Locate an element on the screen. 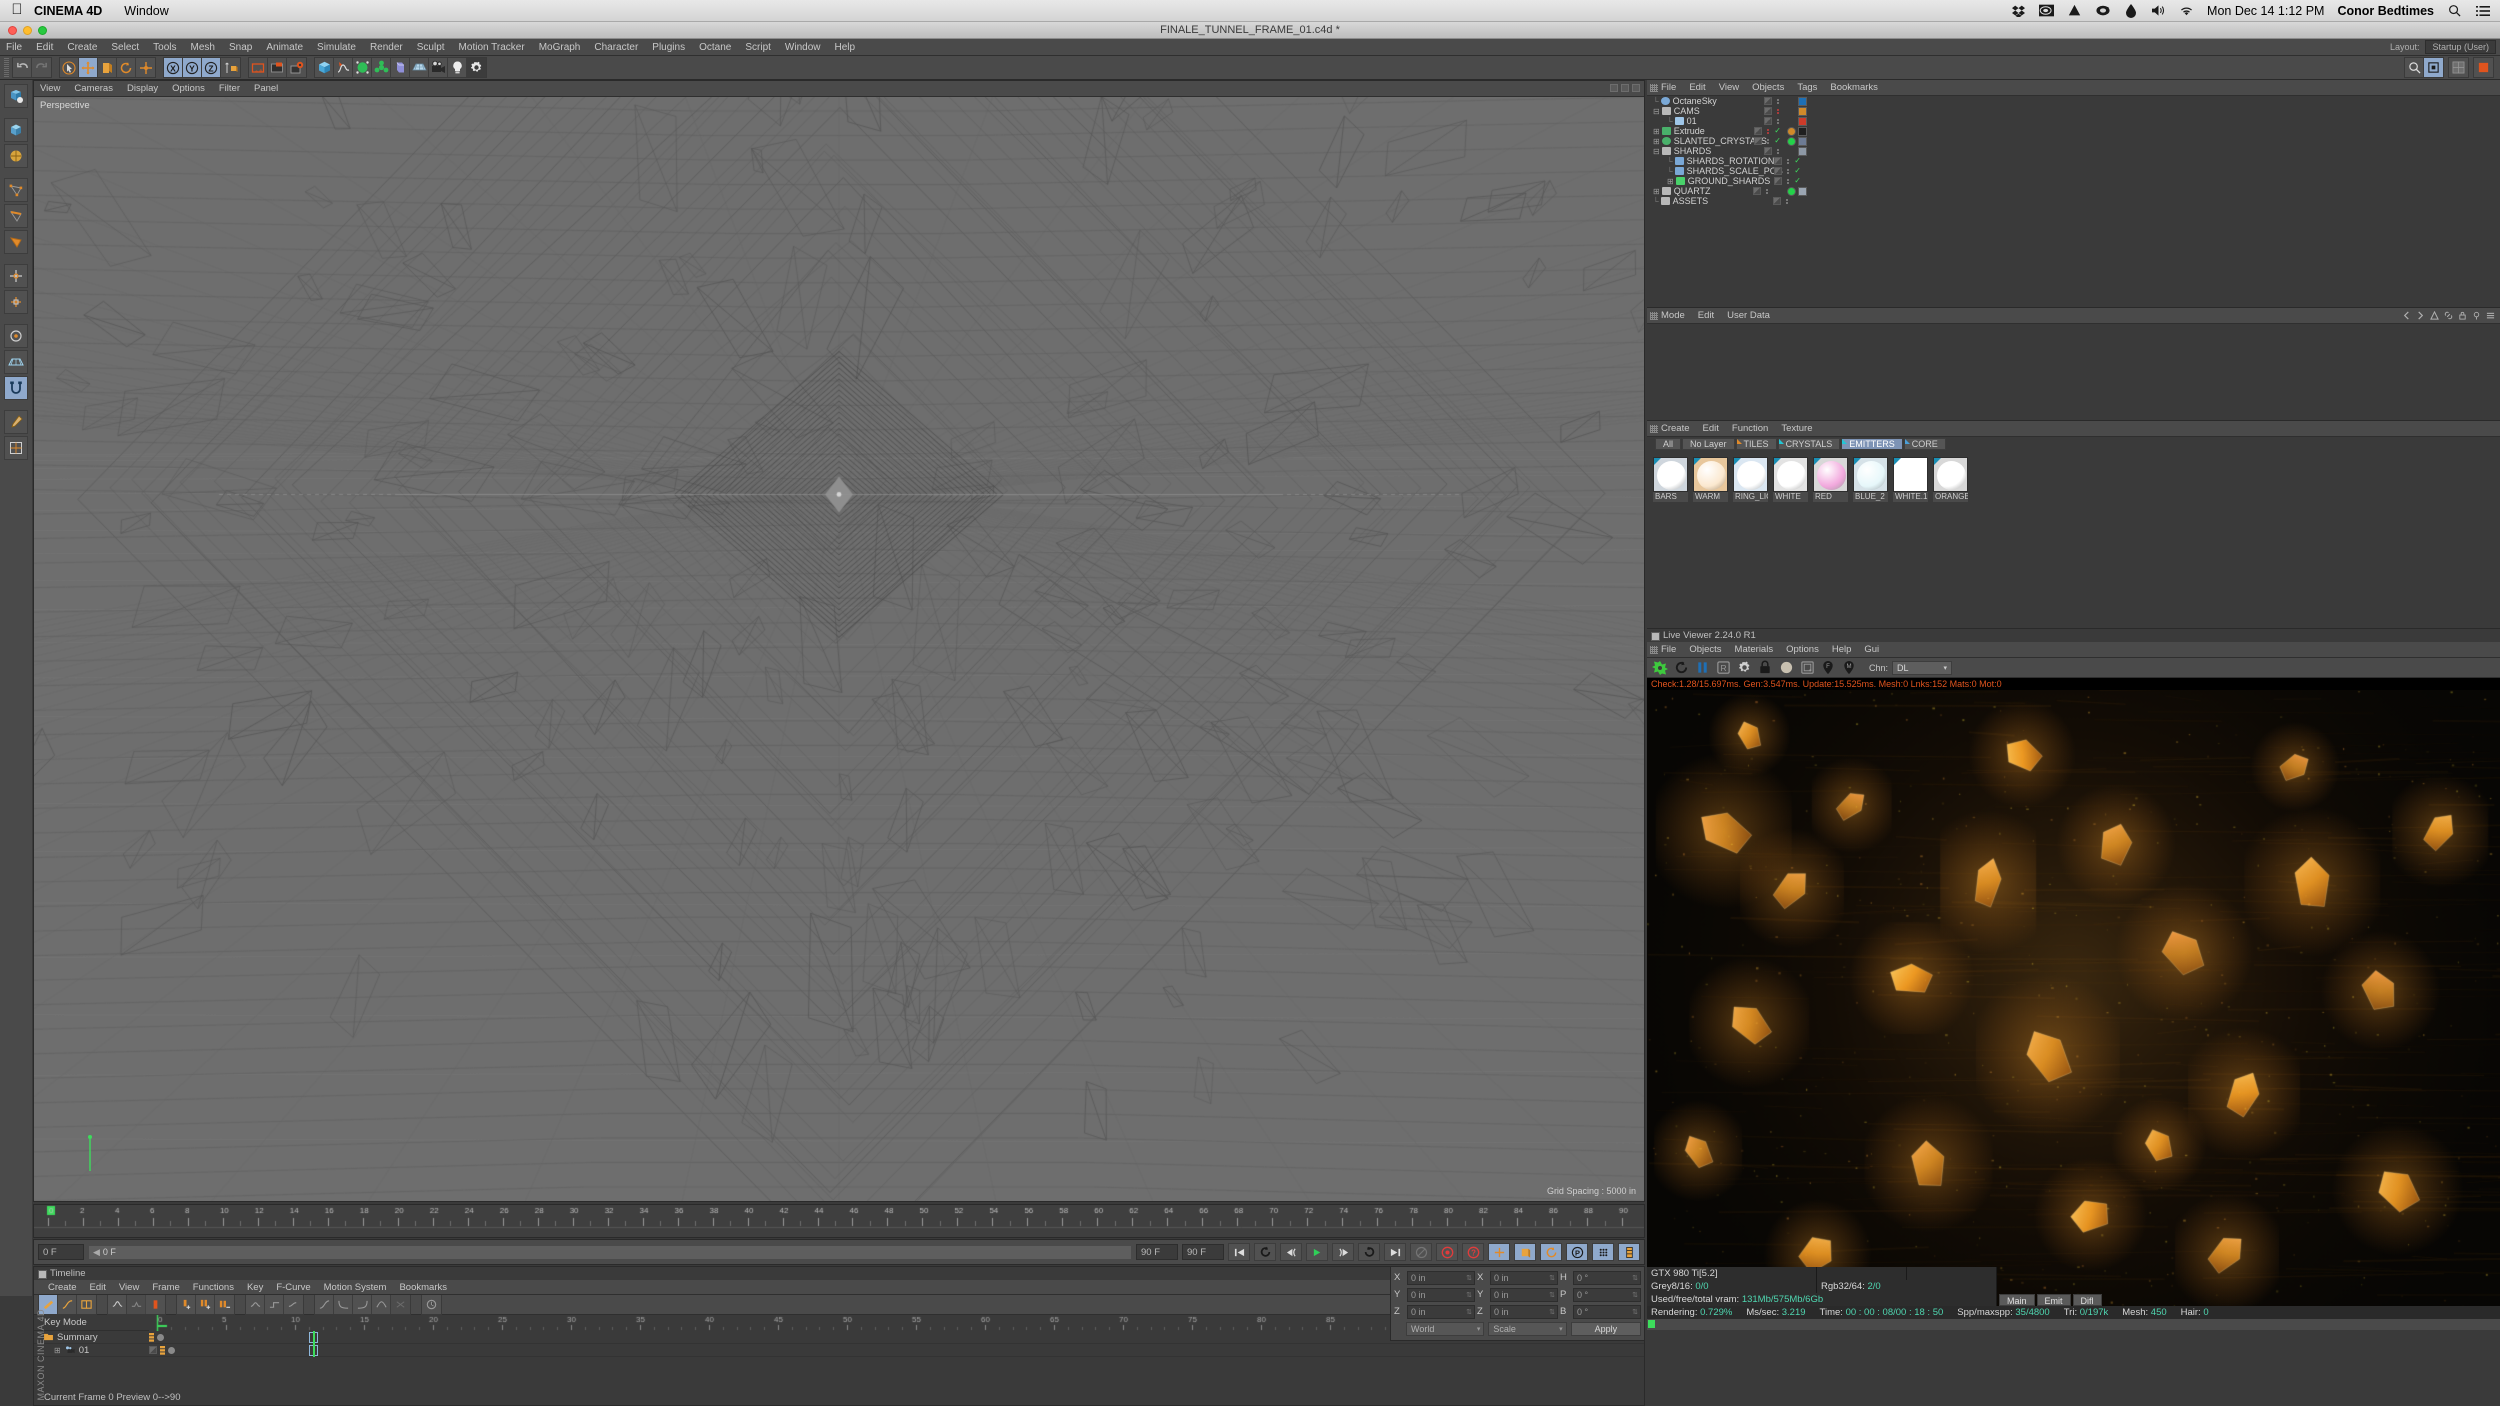 Image resolution: width=2500 pixels, height=1406 pixels. sculpt-brush-icon is located at coordinates (16, 422).